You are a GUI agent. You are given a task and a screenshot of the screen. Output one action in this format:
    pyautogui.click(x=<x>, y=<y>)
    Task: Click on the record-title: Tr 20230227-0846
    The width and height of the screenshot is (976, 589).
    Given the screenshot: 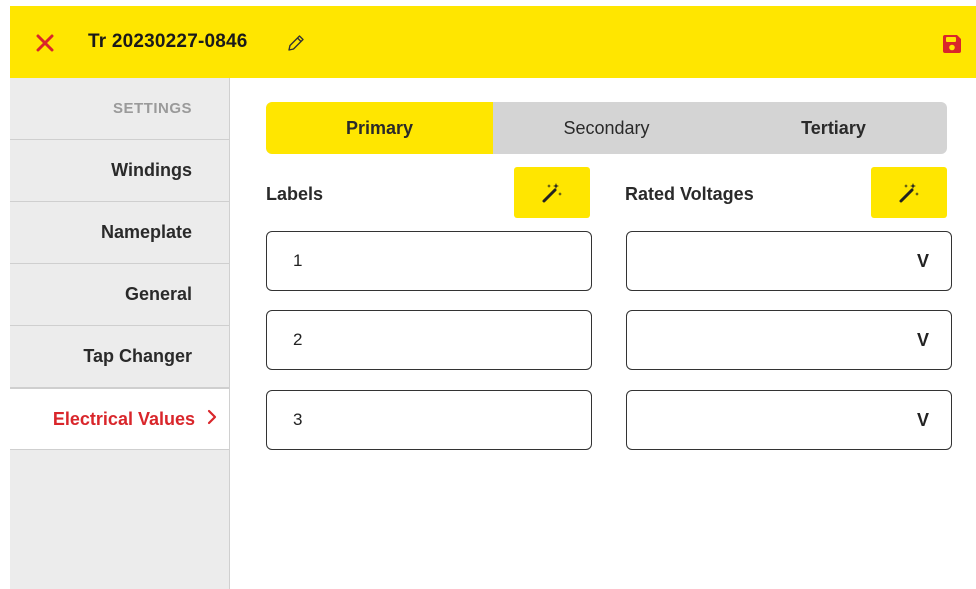 What is the action you would take?
    pyautogui.click(x=168, y=41)
    